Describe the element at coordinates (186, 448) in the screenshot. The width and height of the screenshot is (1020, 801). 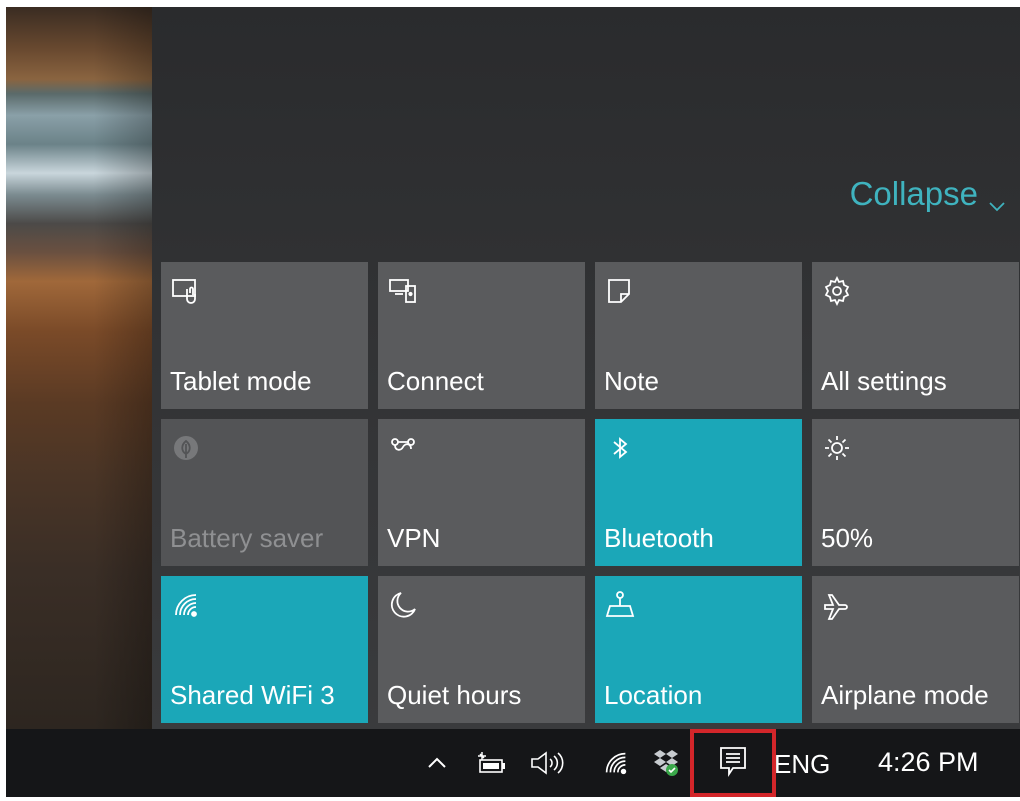
I see `battery-saver-icon` at that location.